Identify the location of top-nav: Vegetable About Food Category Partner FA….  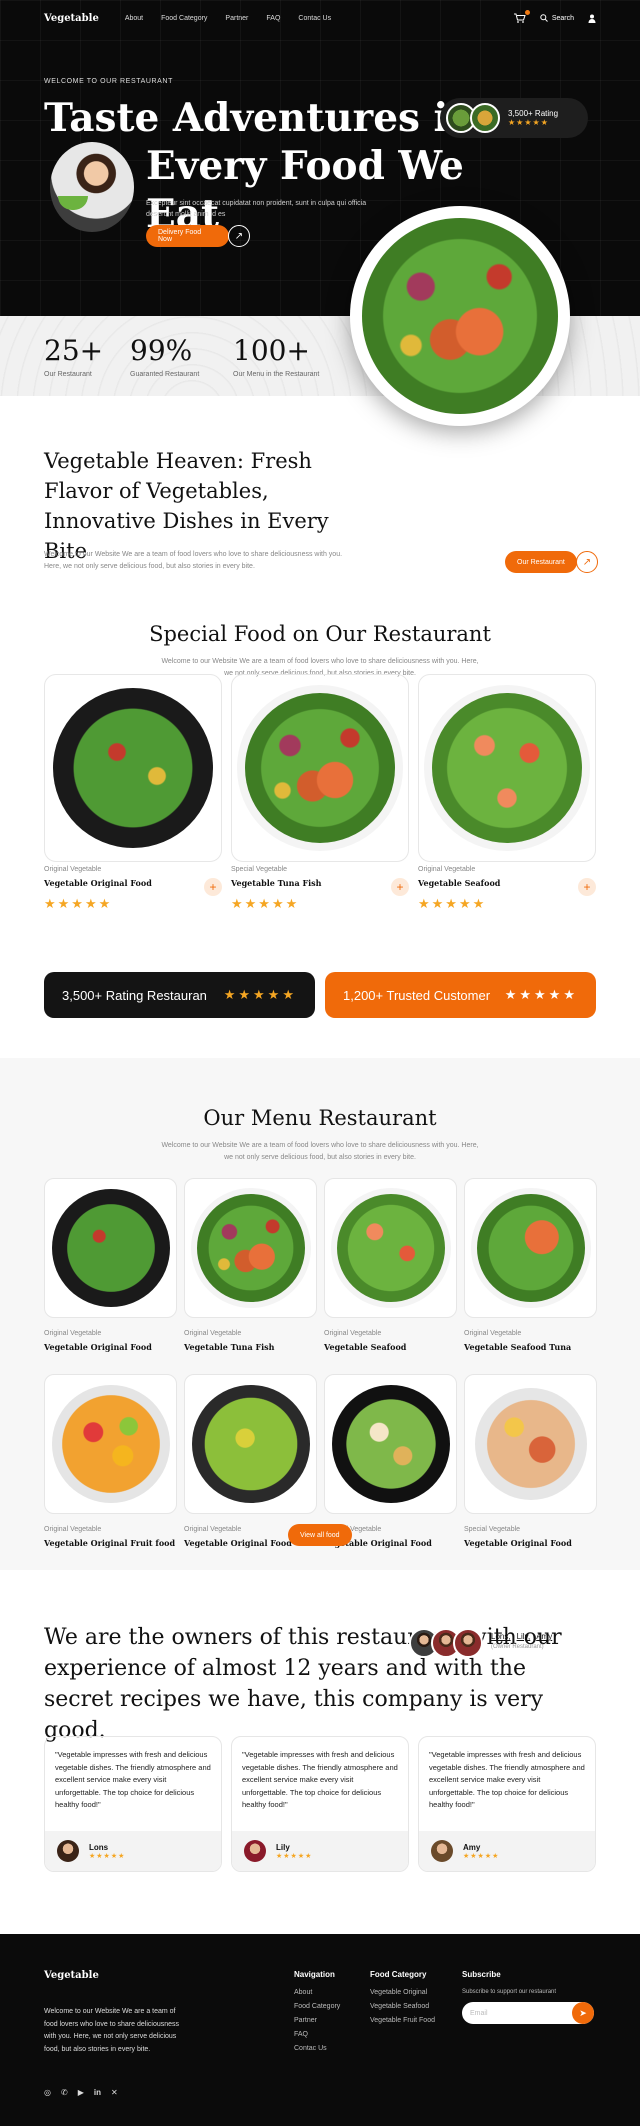
(320, 18).